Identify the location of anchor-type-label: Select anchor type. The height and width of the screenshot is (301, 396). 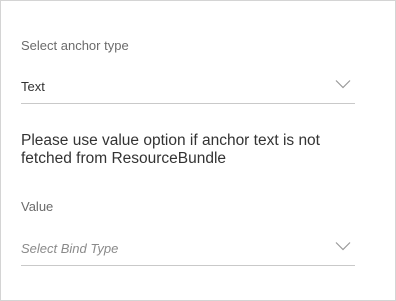
(75, 45).